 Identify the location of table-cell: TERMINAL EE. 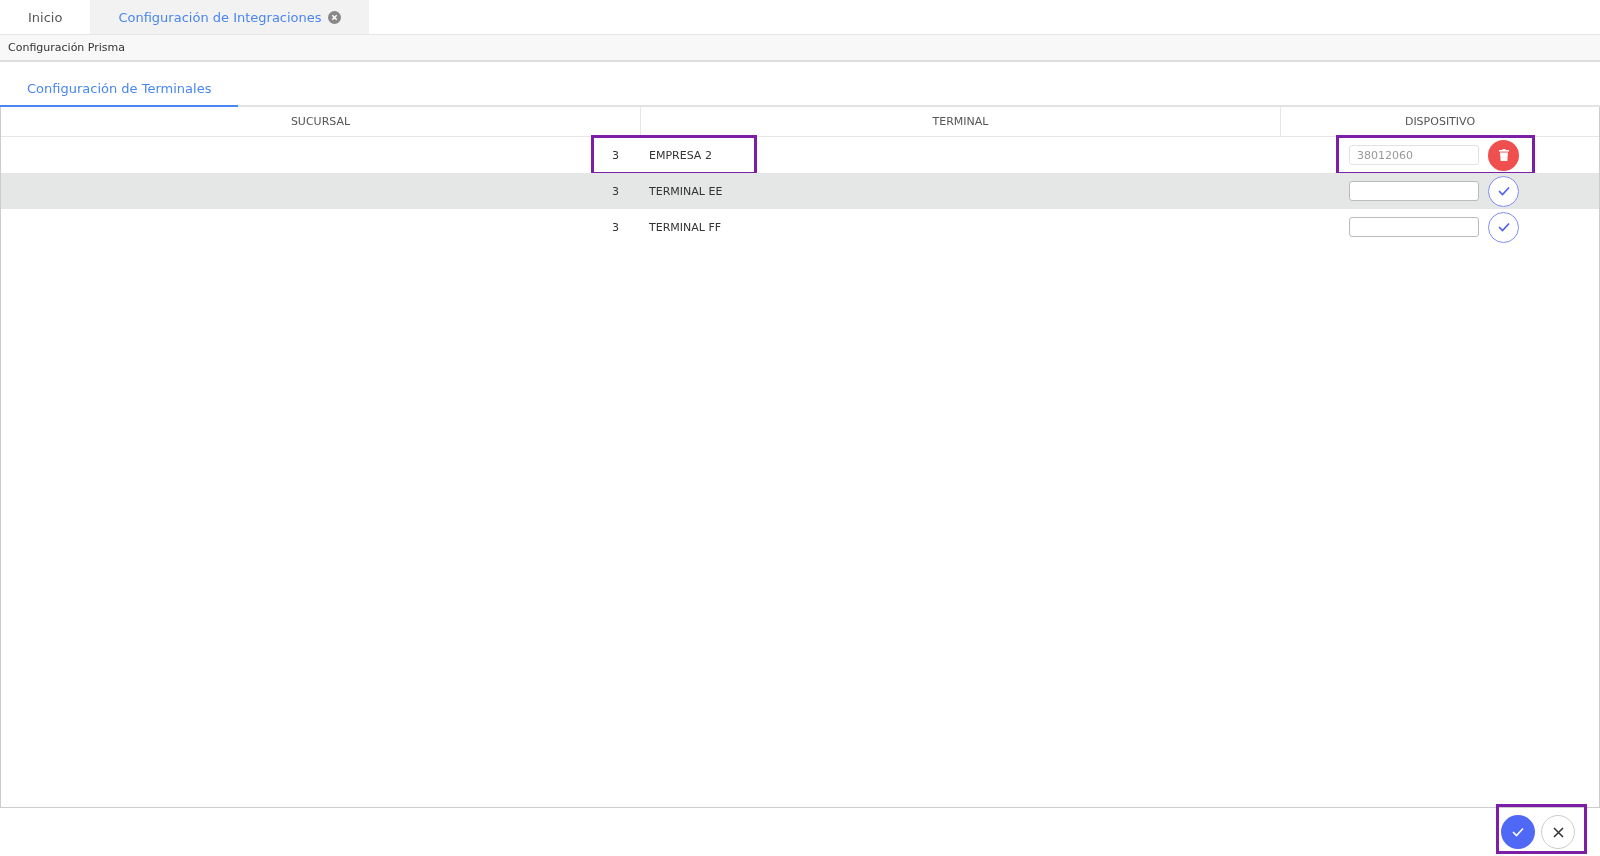
(686, 191).